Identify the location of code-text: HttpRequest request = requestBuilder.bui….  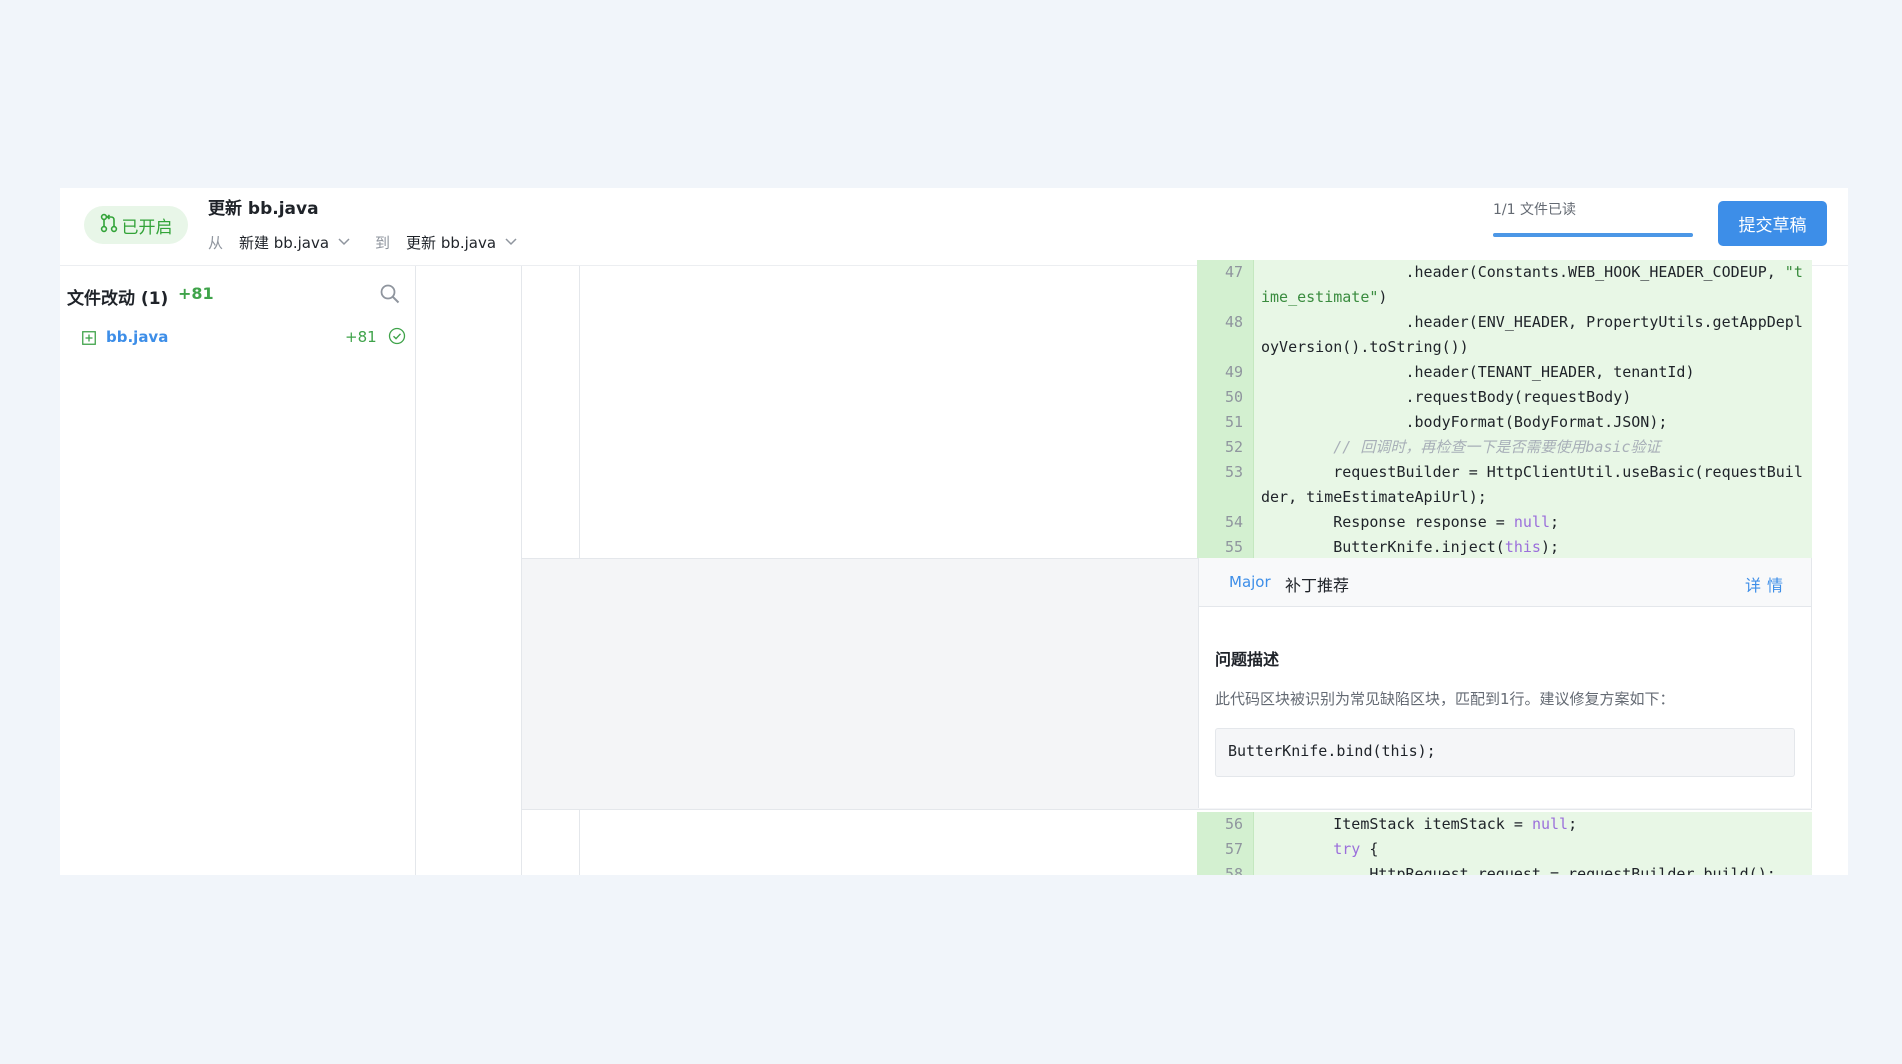
(1518, 870).